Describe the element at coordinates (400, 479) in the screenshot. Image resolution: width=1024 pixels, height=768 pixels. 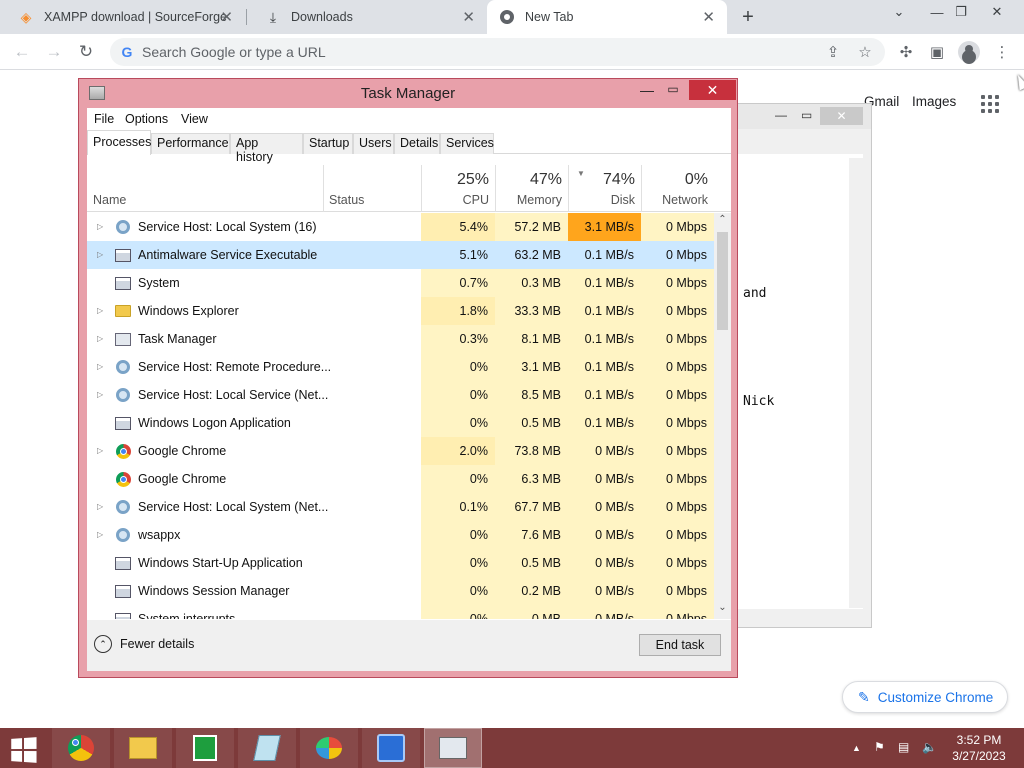
I see `process-row: Google Chrome 0% 6.3 MB 0 MB/s 0 Mbps` at that location.